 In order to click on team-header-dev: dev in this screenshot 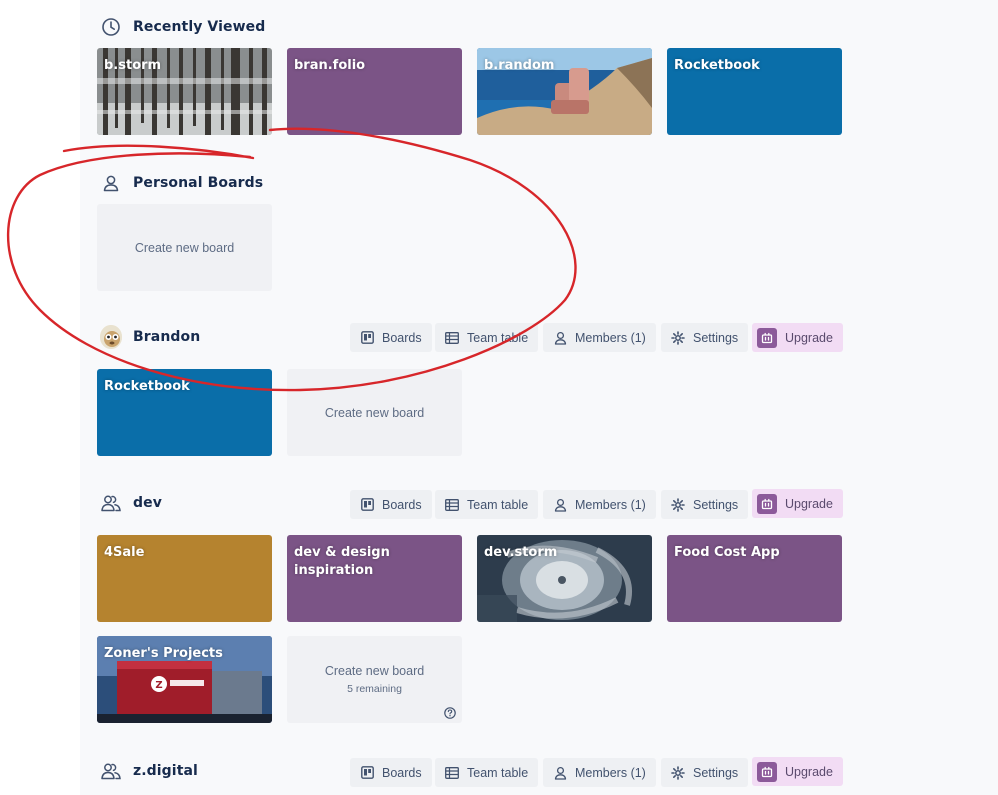, I will do `click(131, 503)`.